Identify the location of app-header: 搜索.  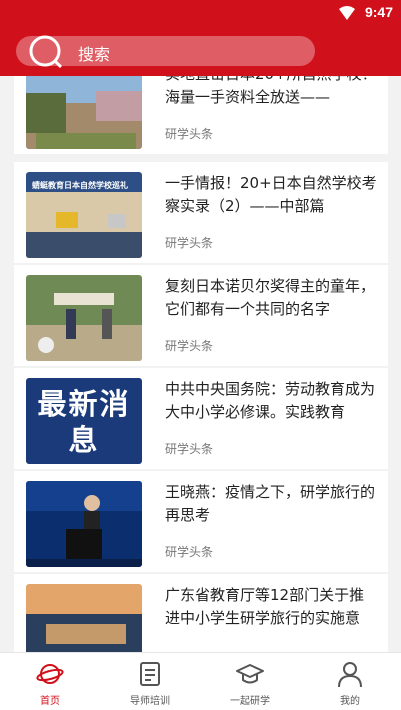
(200, 51).